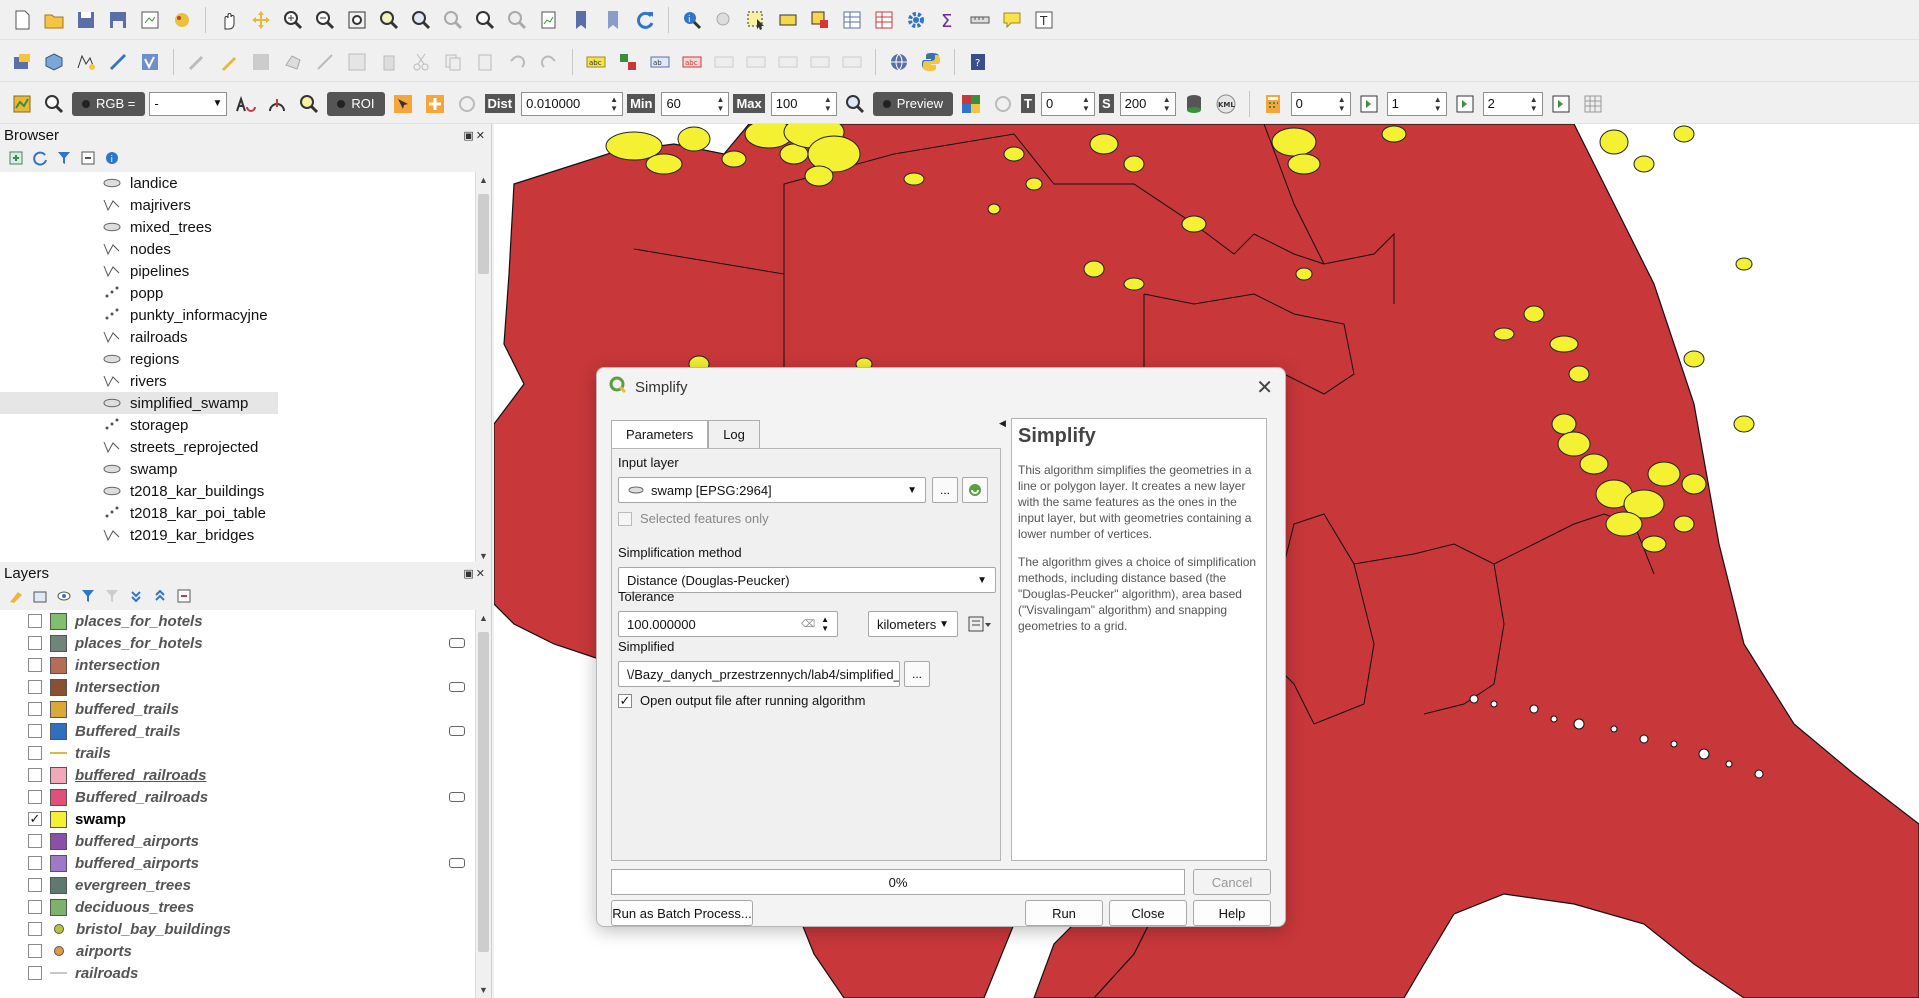 The image size is (1919, 998). Describe the element at coordinates (948, 20) in the screenshot. I see `sum-icon: Σ` at that location.